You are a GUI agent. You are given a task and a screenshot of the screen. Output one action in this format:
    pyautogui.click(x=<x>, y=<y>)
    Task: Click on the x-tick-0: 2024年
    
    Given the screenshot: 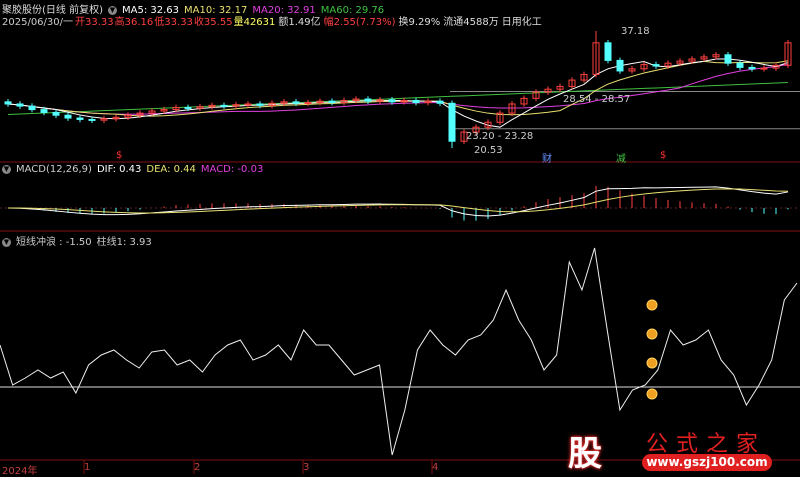 What is the action you would take?
    pyautogui.click(x=20, y=471)
    